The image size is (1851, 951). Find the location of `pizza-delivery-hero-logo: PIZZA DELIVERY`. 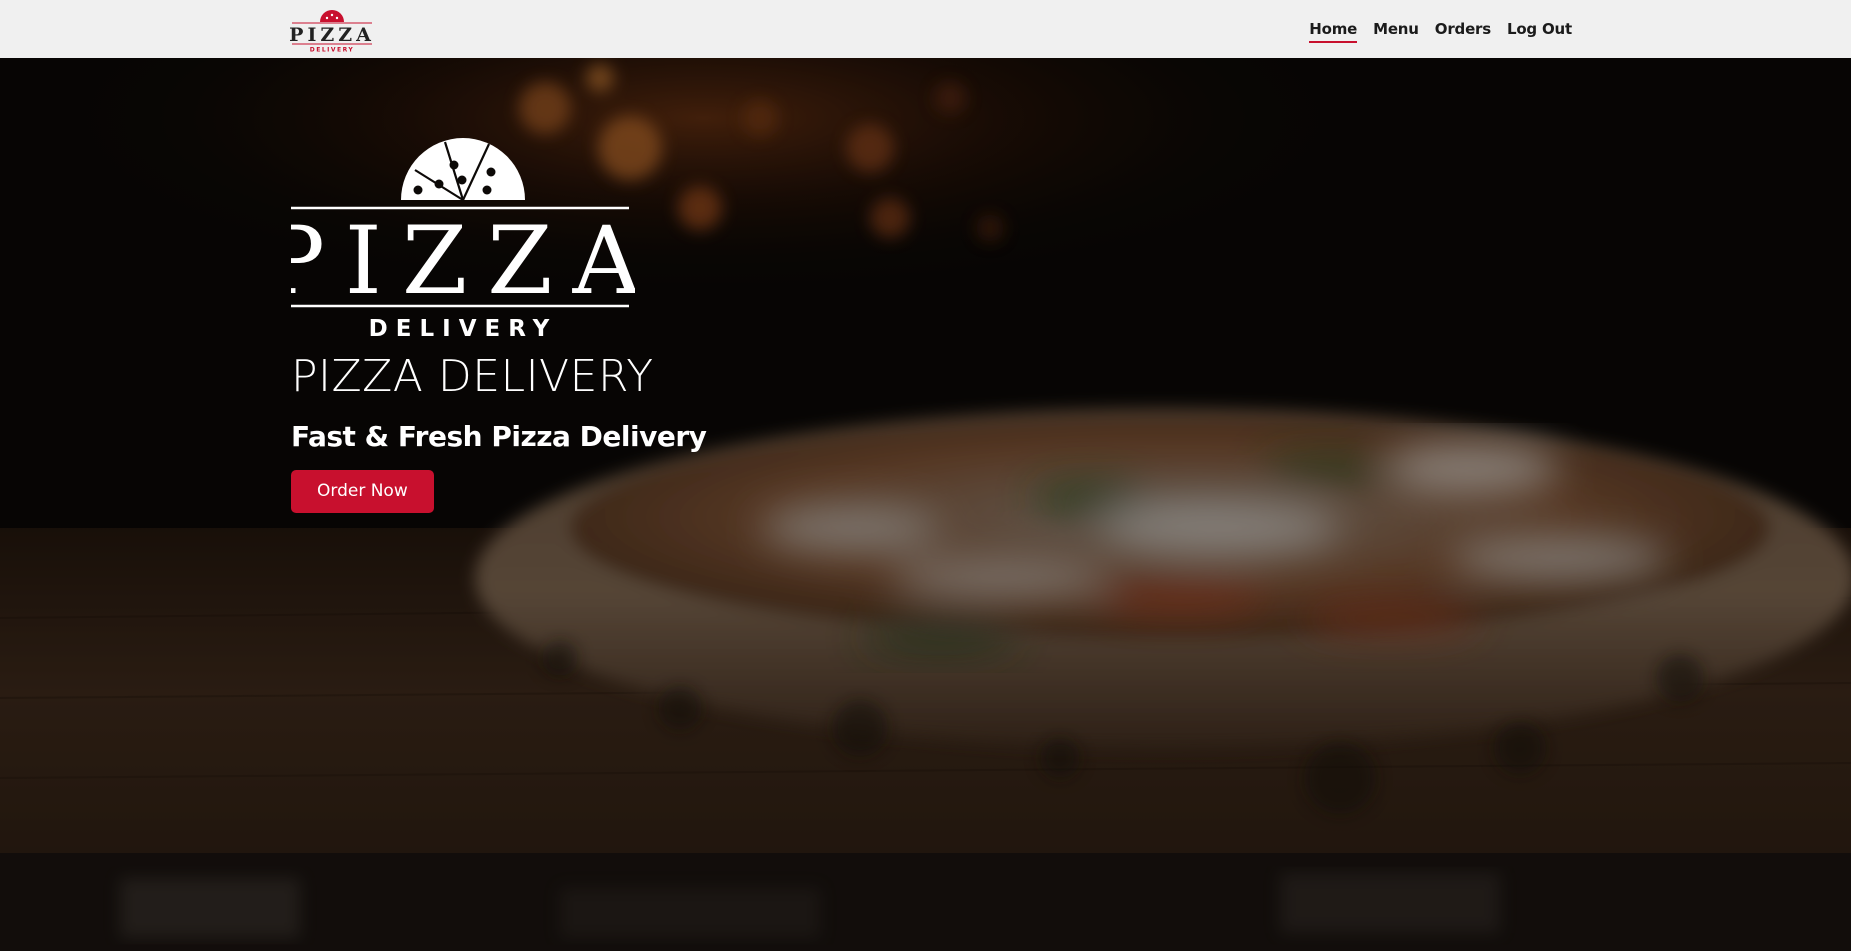

pizza-delivery-hero-logo: PIZZA DELIVERY is located at coordinates (463, 239).